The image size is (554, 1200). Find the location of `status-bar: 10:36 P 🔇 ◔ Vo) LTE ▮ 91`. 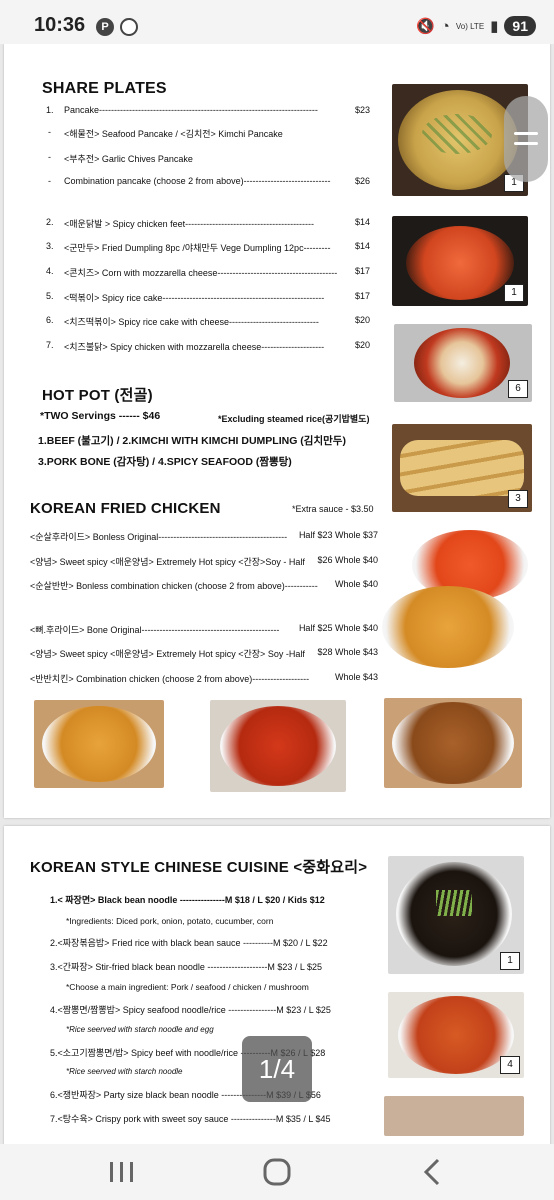

status-bar: 10:36 P 🔇 ◔ Vo) LTE ▮ 91 is located at coordinates (277, 22).